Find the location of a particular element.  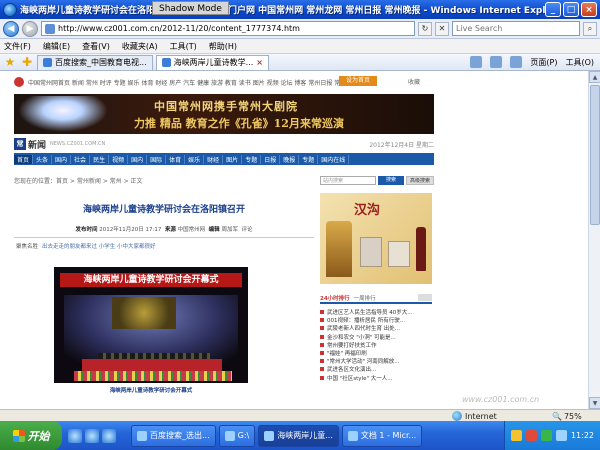

search-field is located at coordinates (516, 28).